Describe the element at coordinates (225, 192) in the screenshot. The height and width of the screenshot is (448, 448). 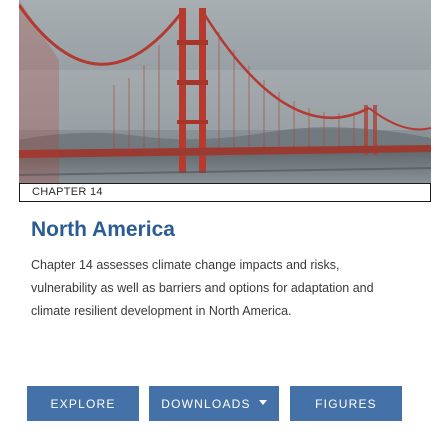
I see `chapter-label-box: CHAPTER 14` at that location.